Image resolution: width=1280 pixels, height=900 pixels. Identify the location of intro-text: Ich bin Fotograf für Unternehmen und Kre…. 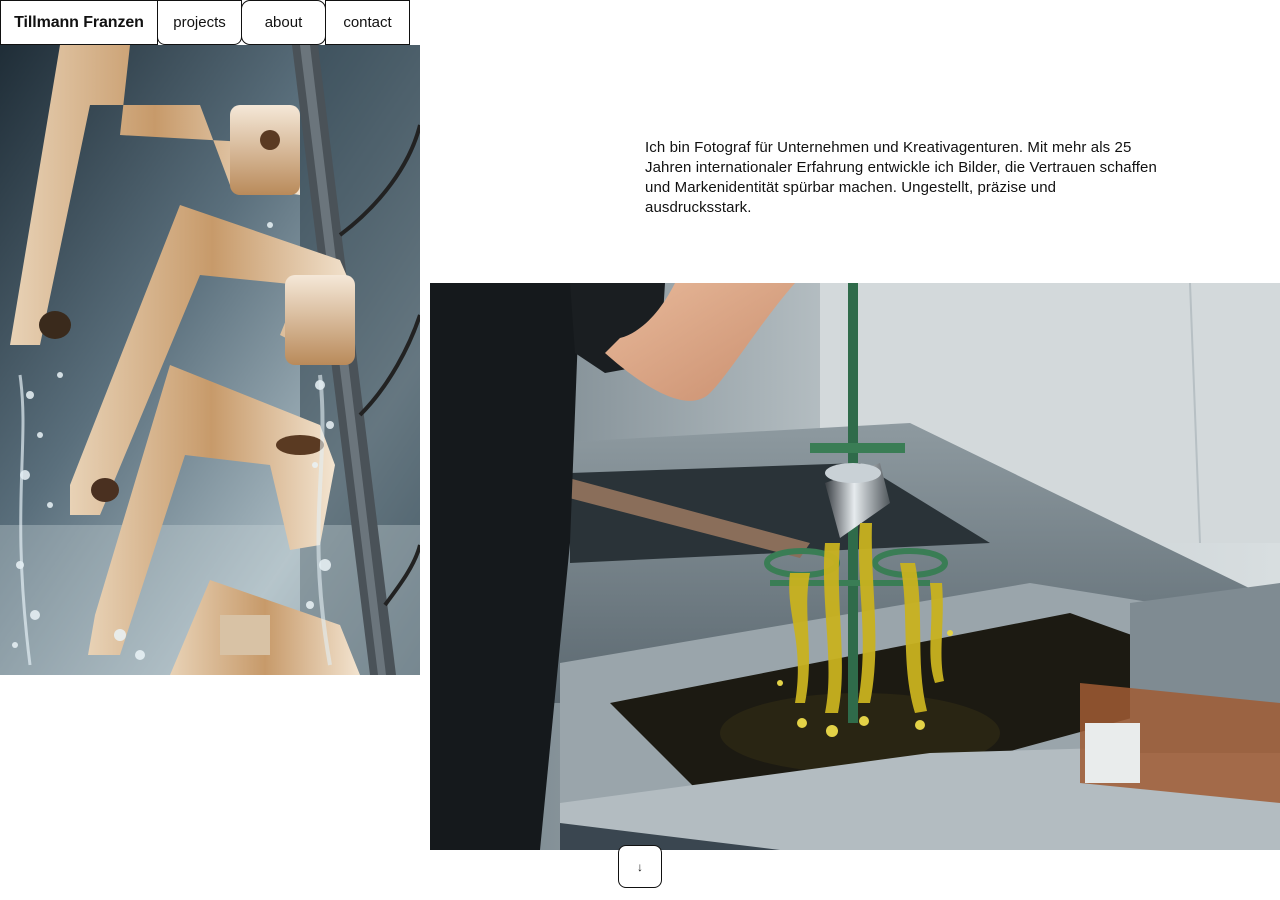
(901, 177).